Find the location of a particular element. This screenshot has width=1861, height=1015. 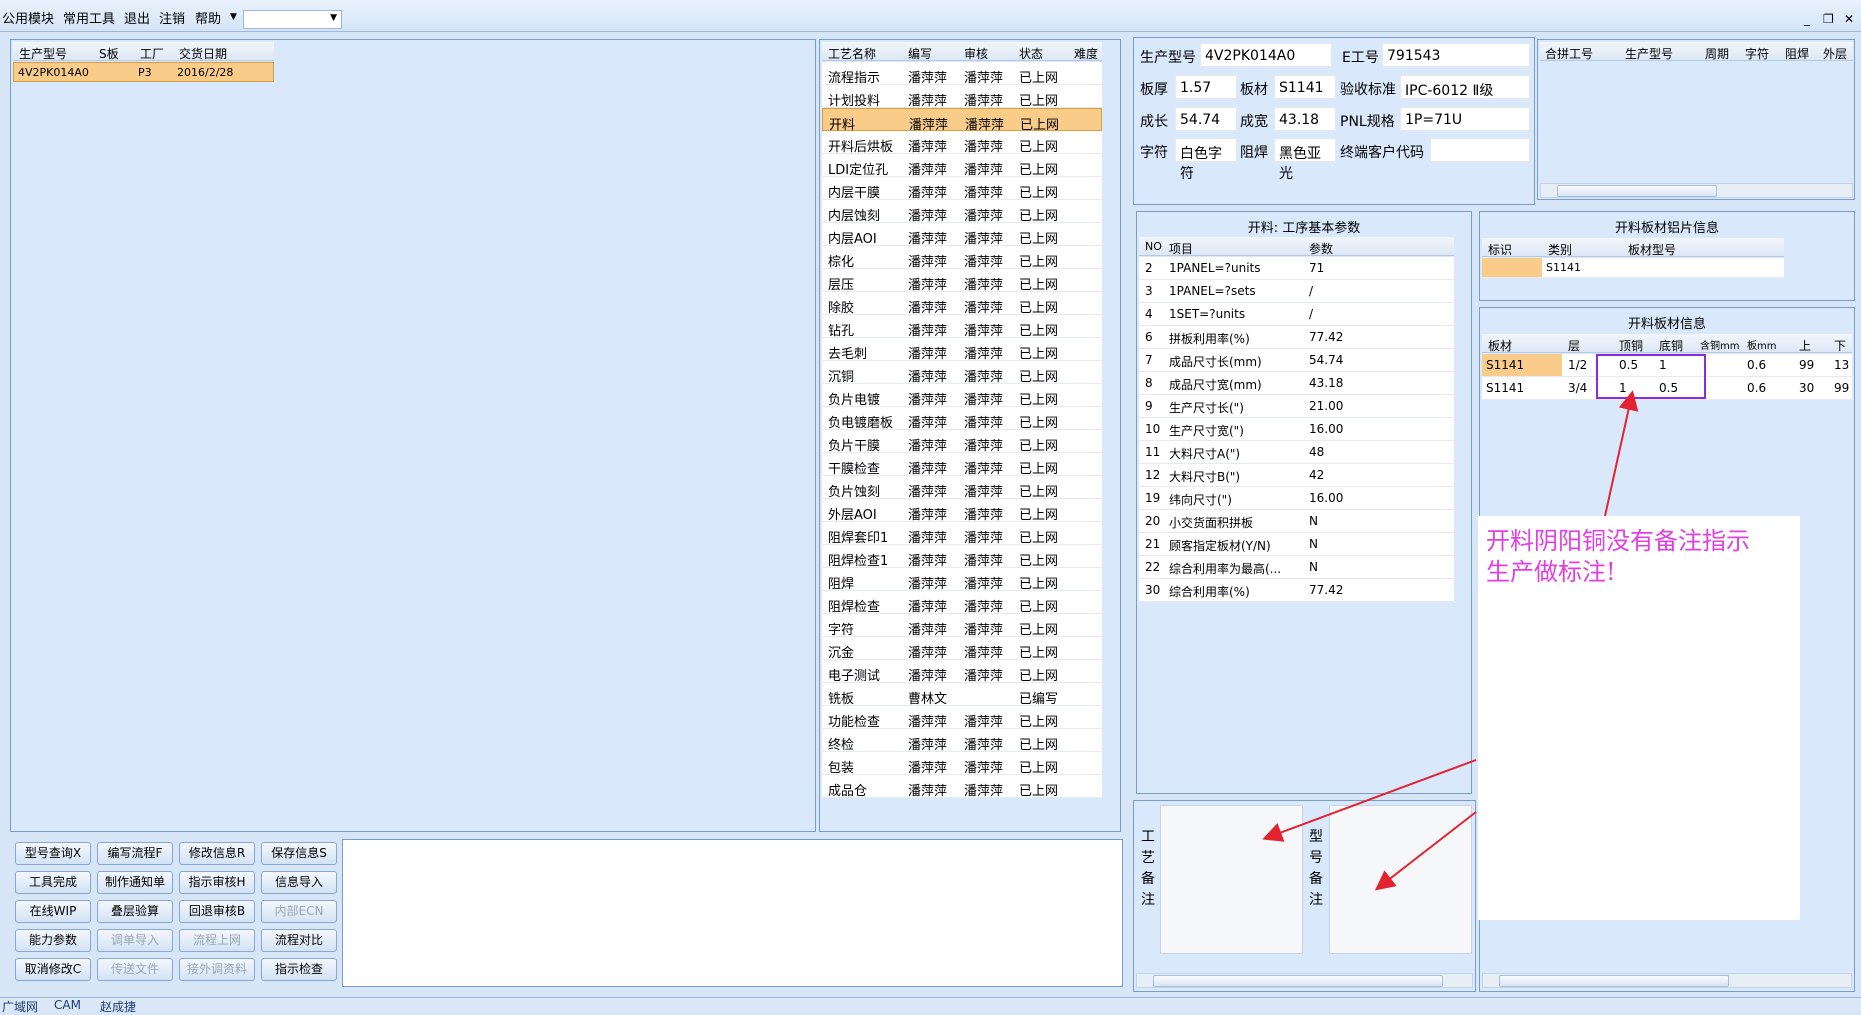

table-row: 流程指示 潘萍萍 潘萍萍 已上网 is located at coordinates (962, 74).